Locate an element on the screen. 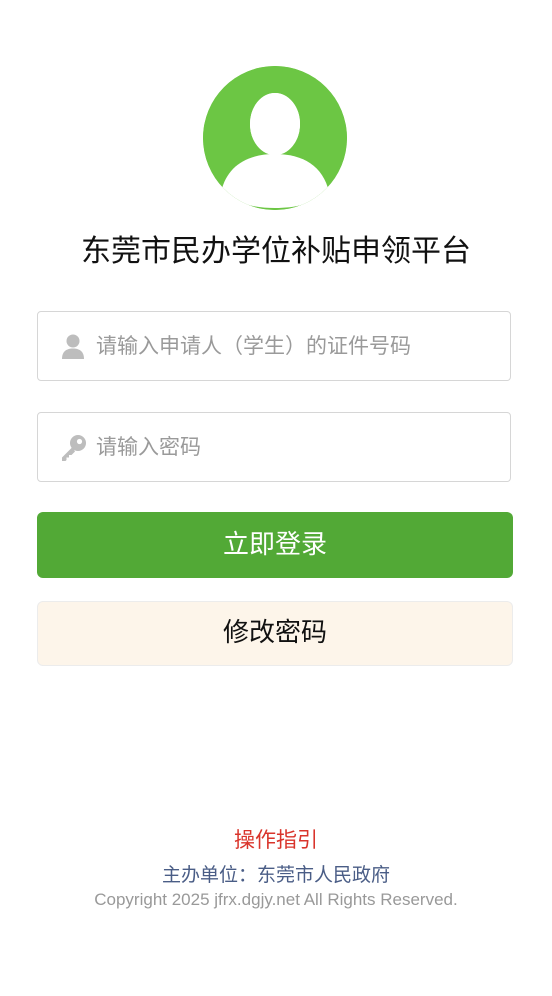 Image resolution: width=552 pixels, height=996 pixels. page-title: 东莞市民办学位补贴申领平台 is located at coordinates (276, 251).